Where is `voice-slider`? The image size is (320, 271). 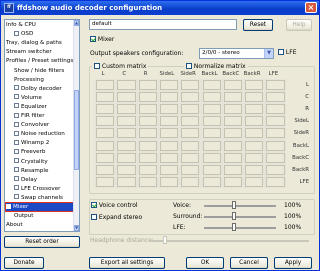 voice-slider is located at coordinates (240, 206).